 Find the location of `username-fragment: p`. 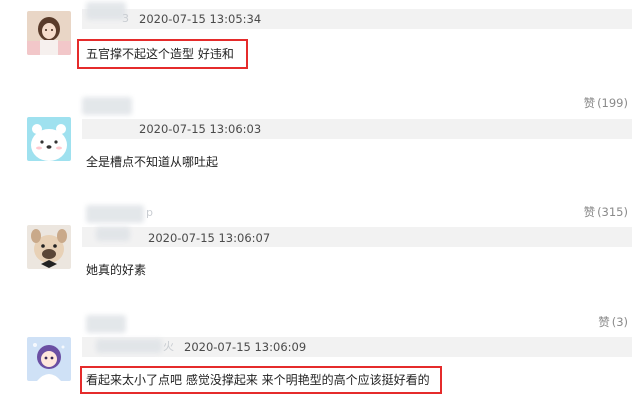

username-fragment: p is located at coordinates (149, 212).